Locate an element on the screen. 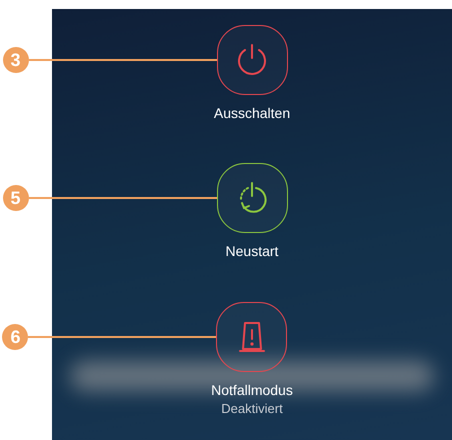  emergency-button is located at coordinates (252, 337).